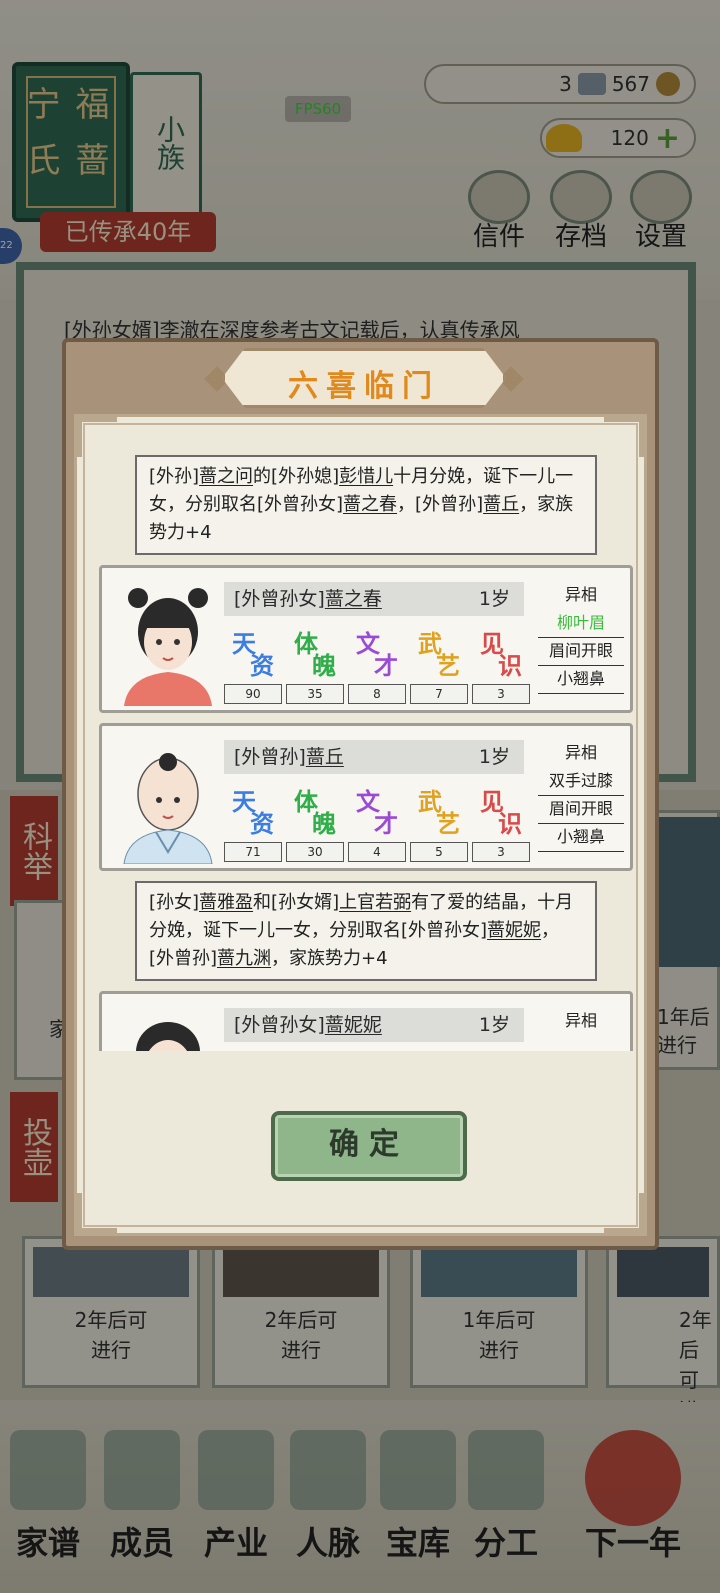  Describe the element at coordinates (364, 386) in the screenshot. I see `dialog-title: 六喜临门` at that location.